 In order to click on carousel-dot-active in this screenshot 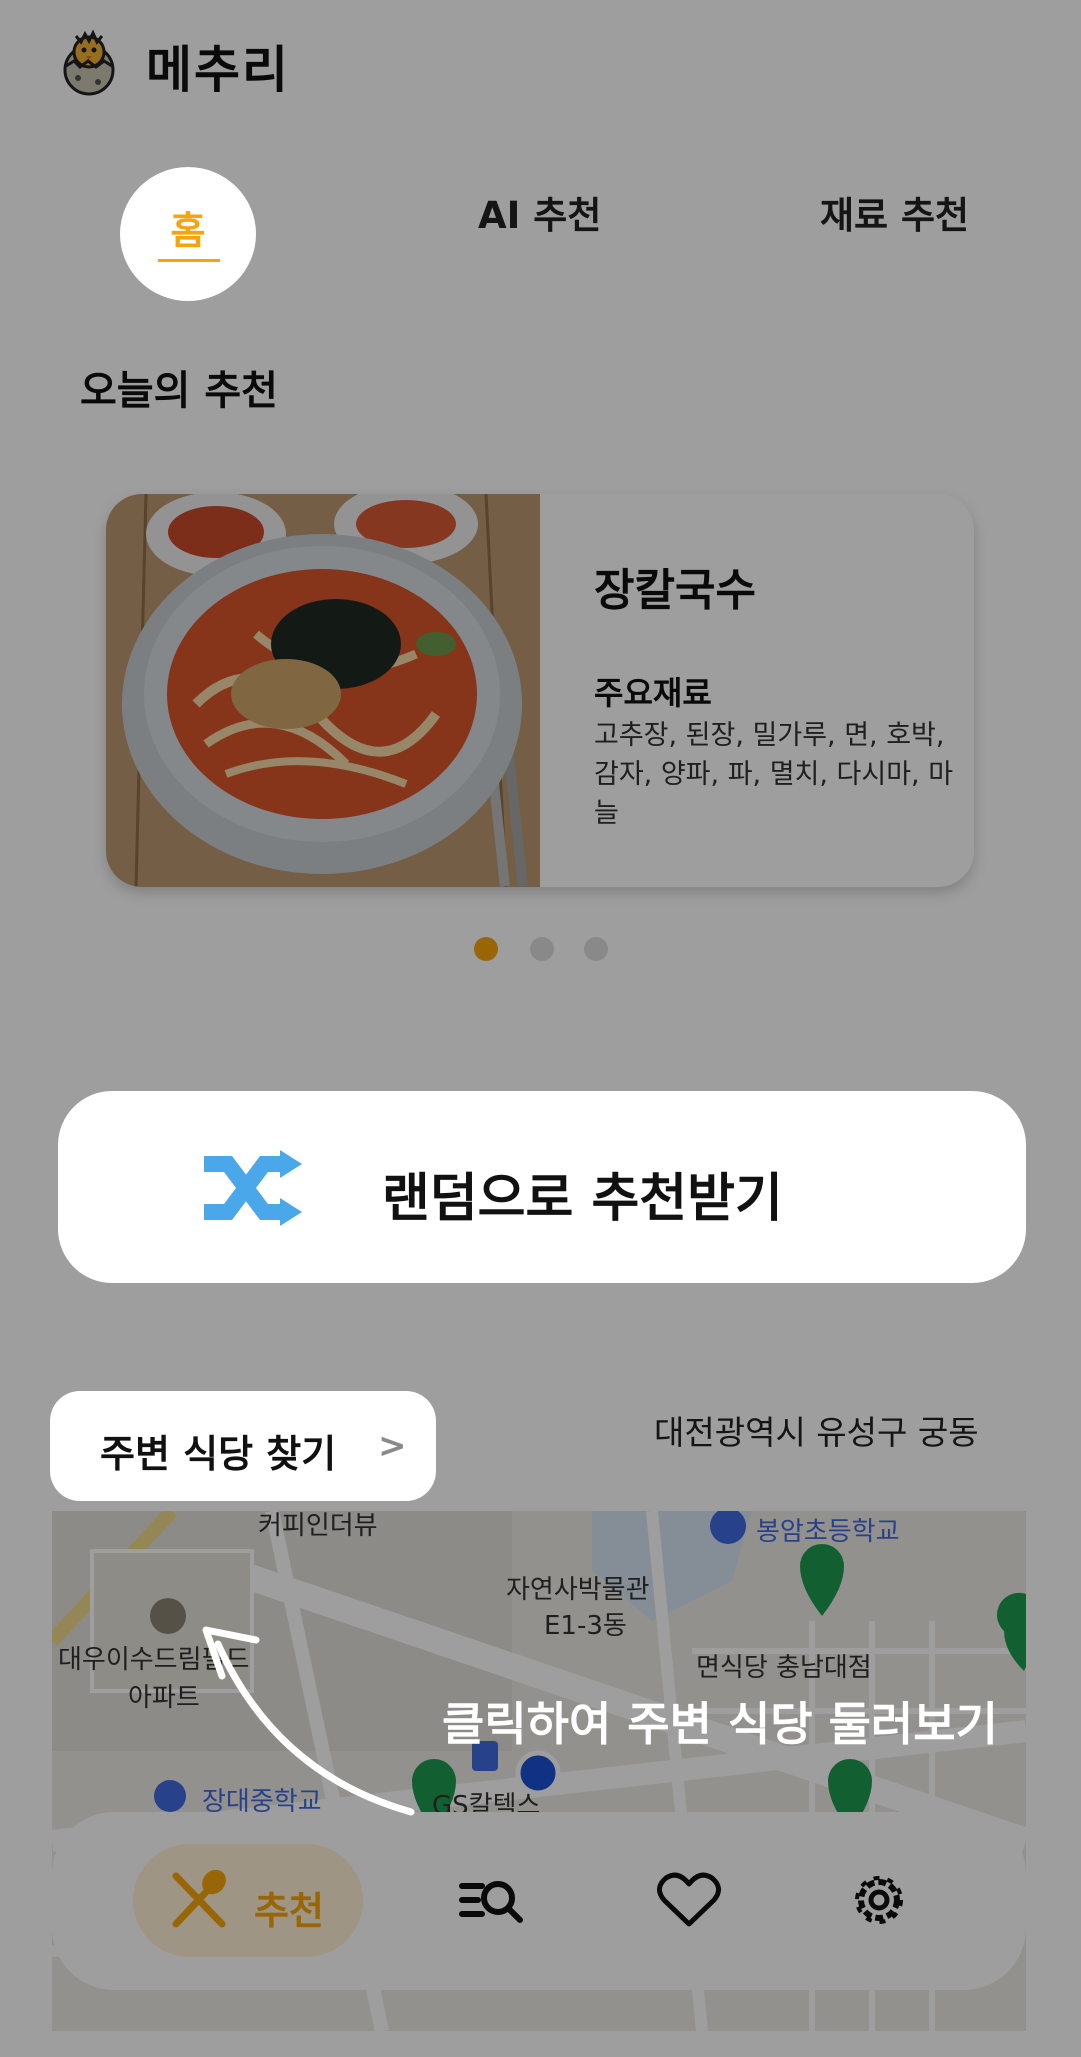, I will do `click(486, 949)`.